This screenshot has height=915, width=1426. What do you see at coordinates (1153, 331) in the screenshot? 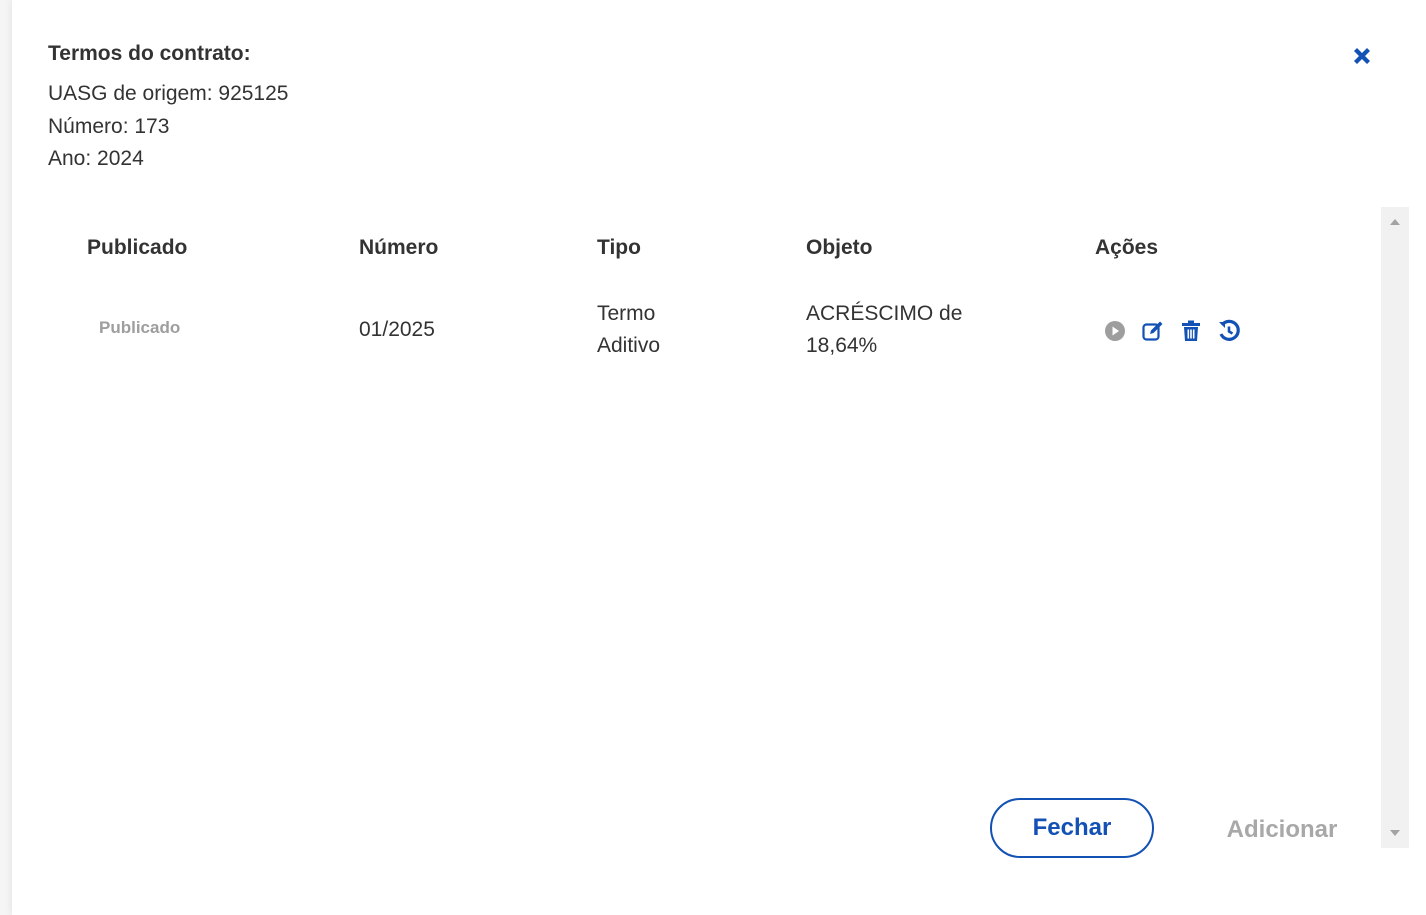
I see `edit-icon` at bounding box center [1153, 331].